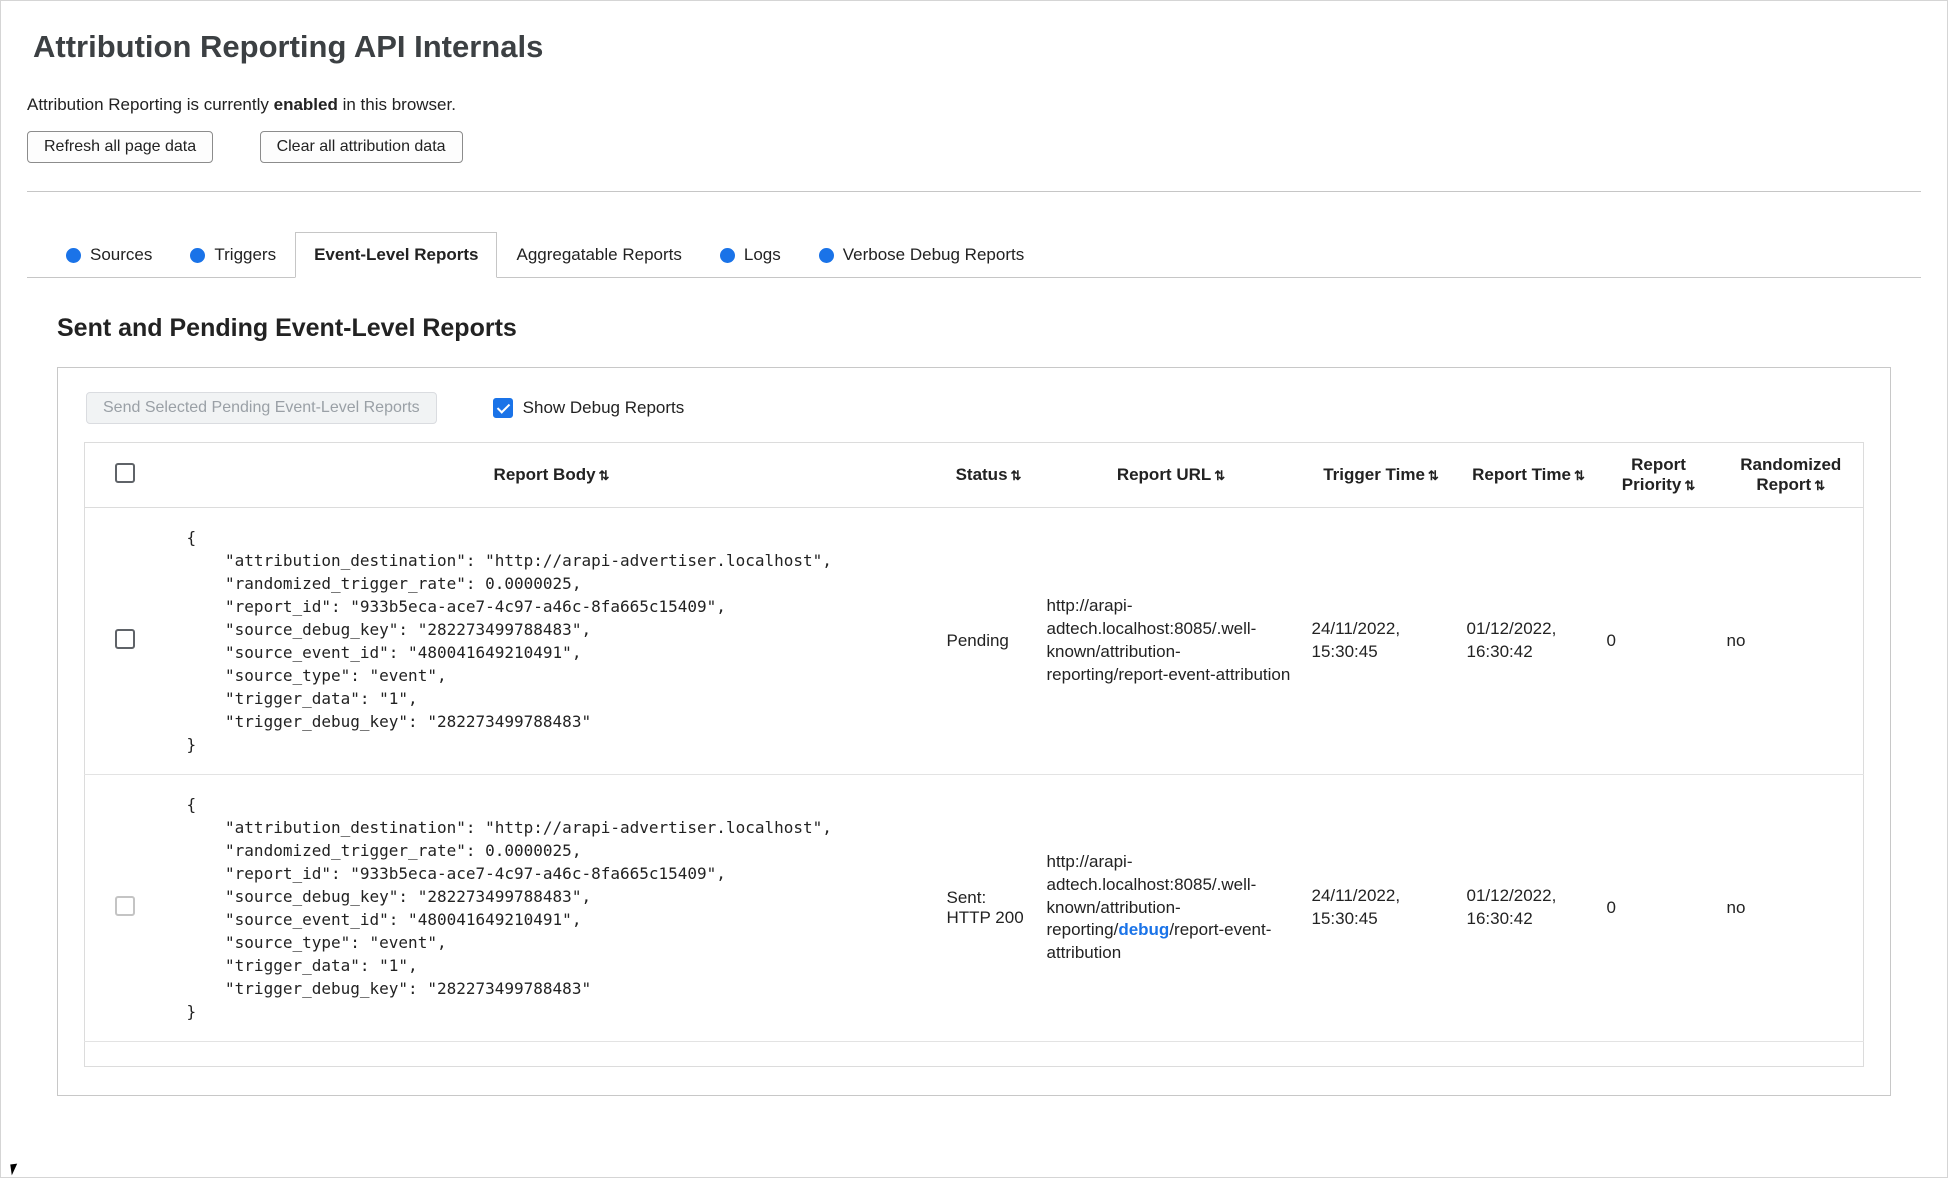 Image resolution: width=1948 pixels, height=1178 pixels. I want to click on col-header-report-time: Report Time ⇅, so click(1528, 475).